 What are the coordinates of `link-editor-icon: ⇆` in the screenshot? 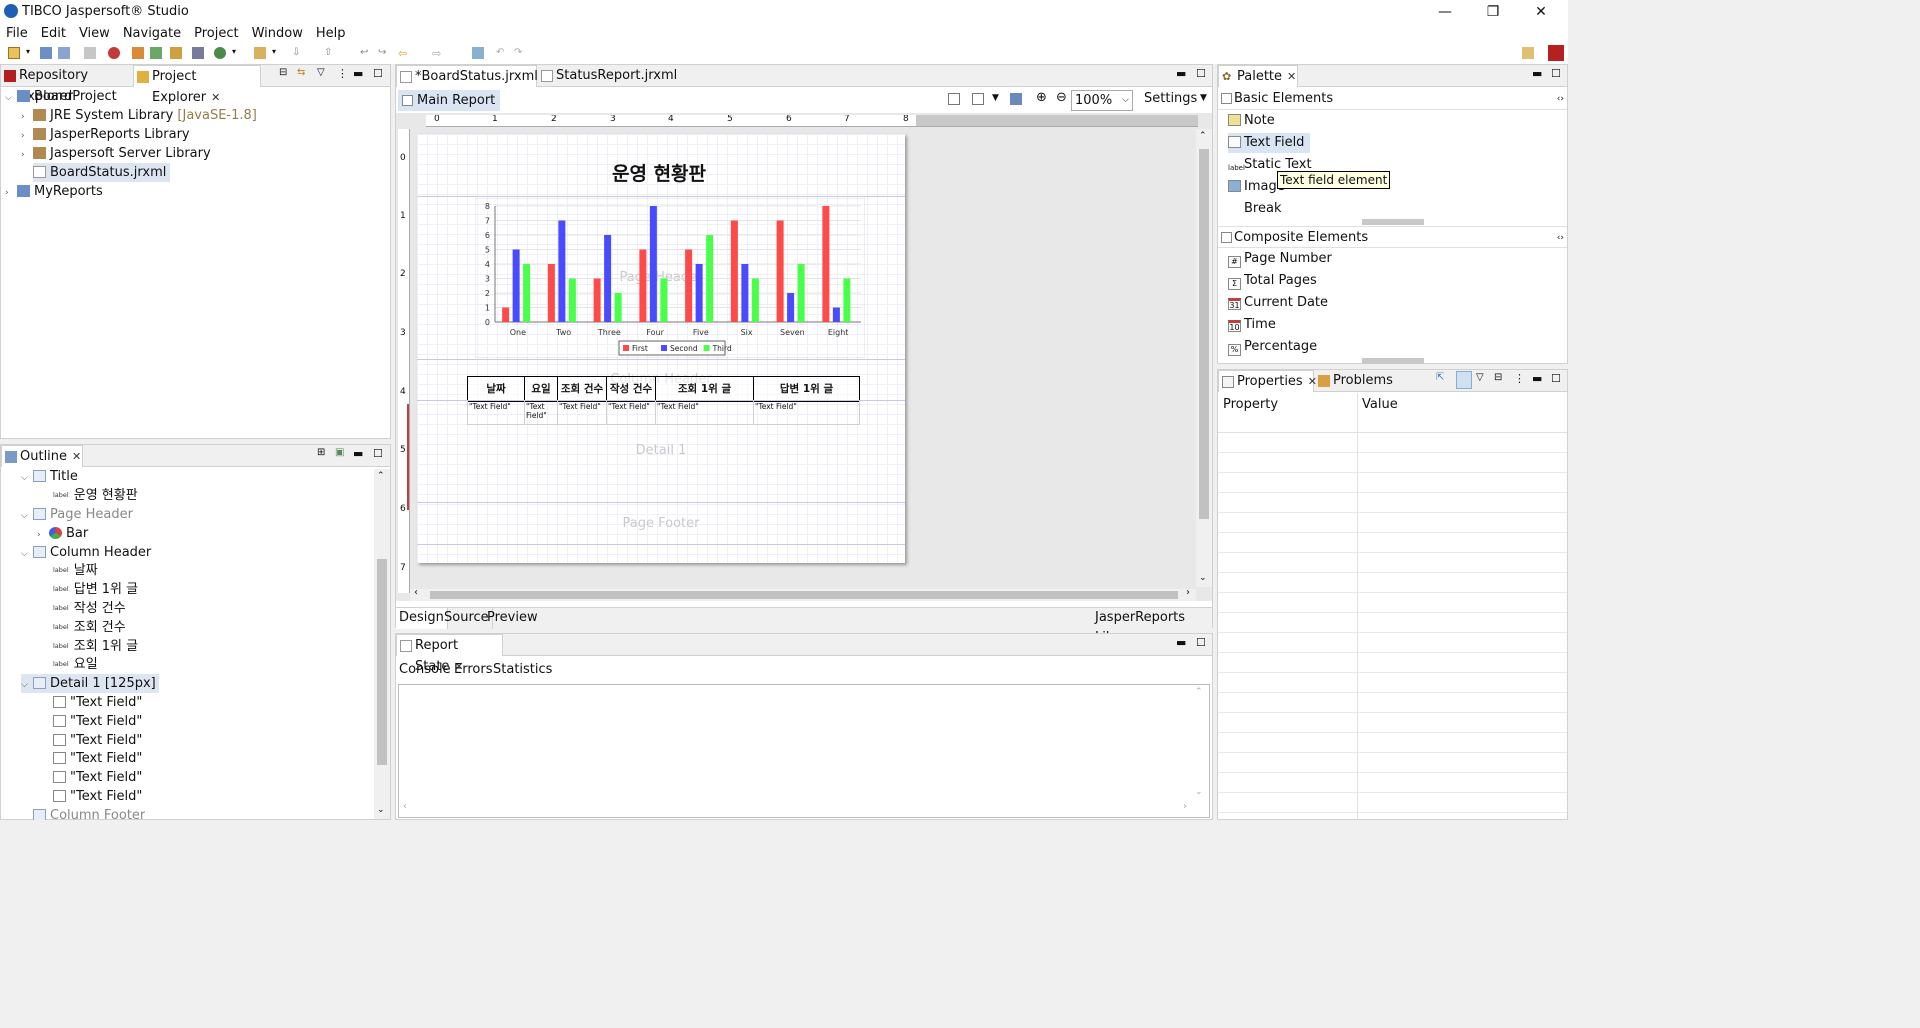 It's located at (301, 72).